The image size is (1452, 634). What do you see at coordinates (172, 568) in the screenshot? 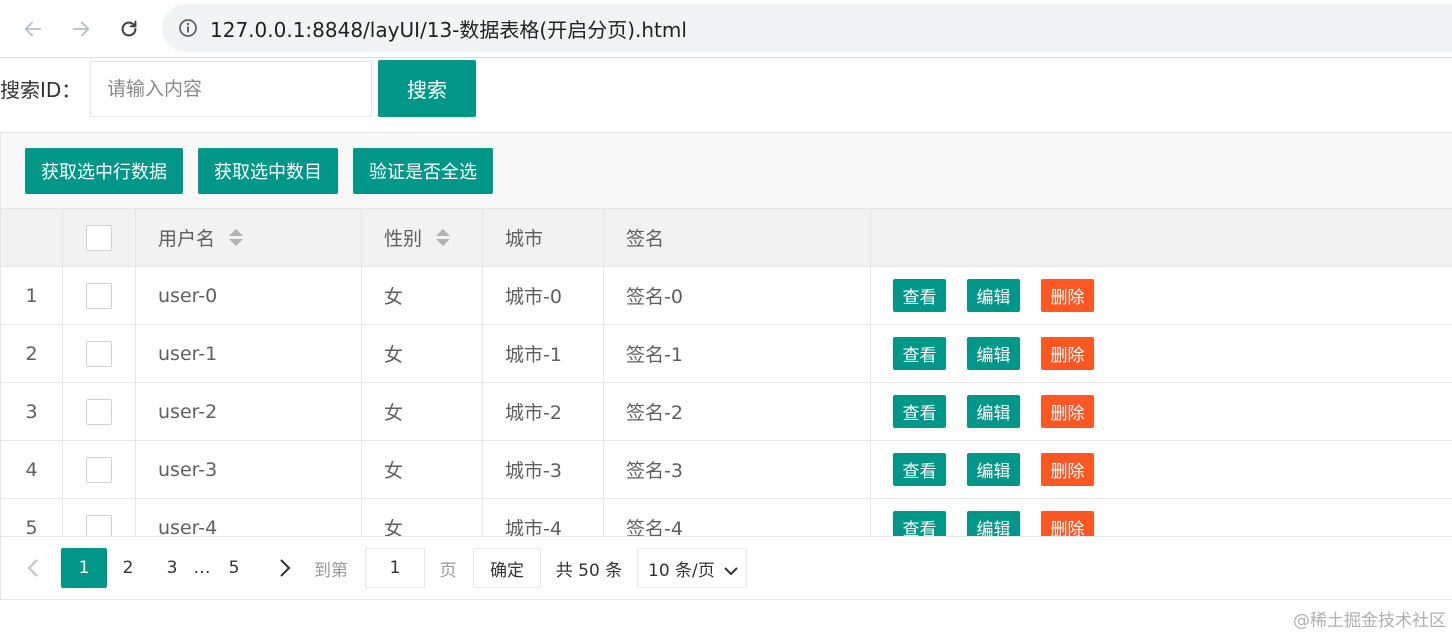
I see `page-link: 3` at bounding box center [172, 568].